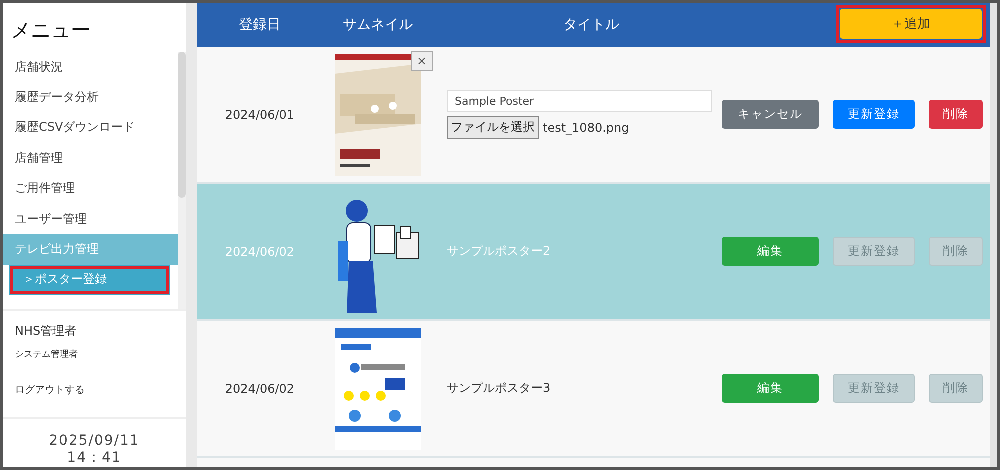 The width and height of the screenshot is (1000, 470). What do you see at coordinates (94, 390) in the screenshot?
I see `logout-link: ログアウトする` at bounding box center [94, 390].